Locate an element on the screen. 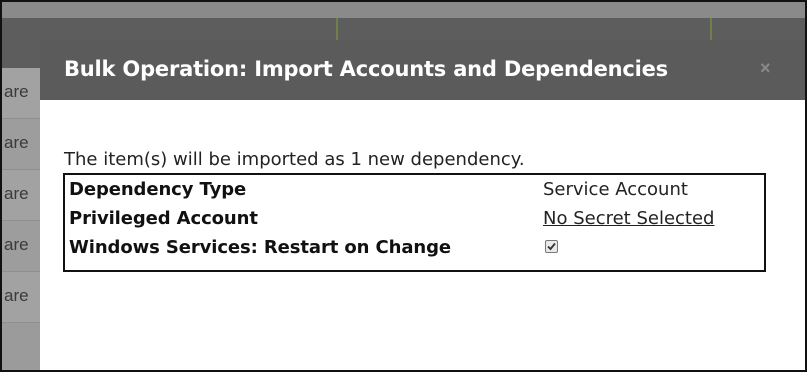  dependency-type-value: Service Account is located at coordinates (615, 189).